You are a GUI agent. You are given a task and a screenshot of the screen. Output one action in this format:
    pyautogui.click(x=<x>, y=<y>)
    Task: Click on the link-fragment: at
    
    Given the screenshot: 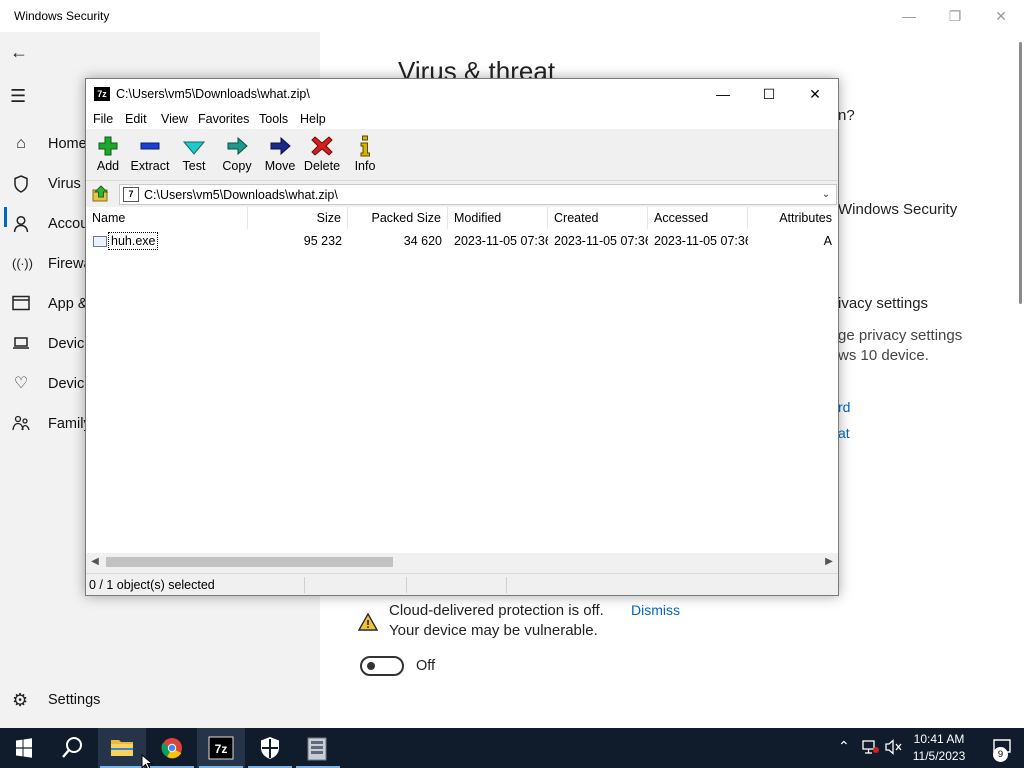 What is the action you would take?
    pyautogui.click(x=844, y=433)
    